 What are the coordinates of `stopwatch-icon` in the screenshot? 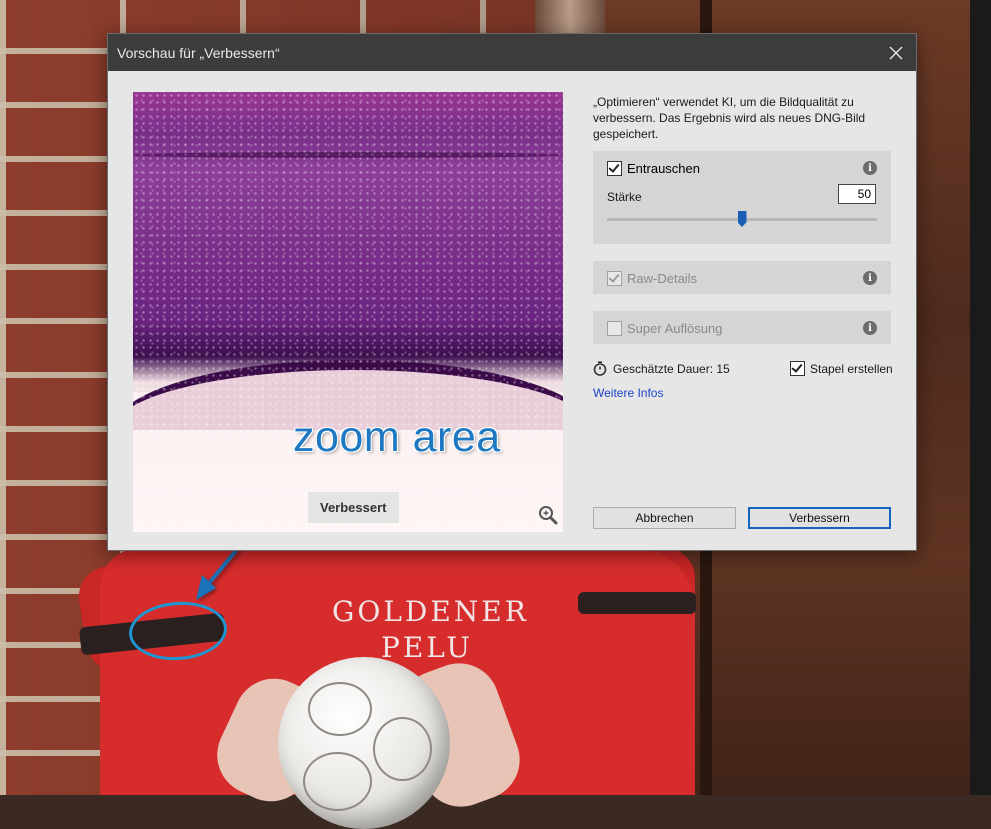 It's located at (600, 368).